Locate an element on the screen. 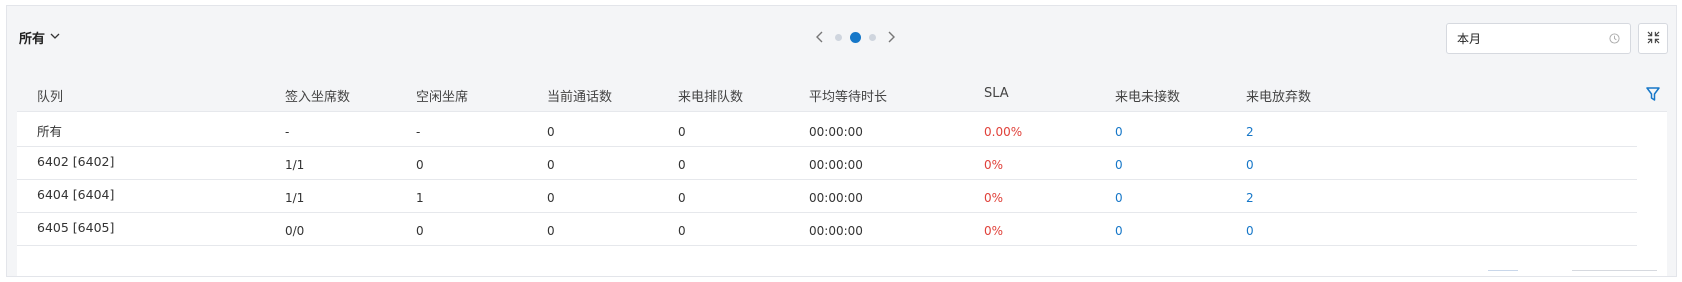  header-avg-wait: 平均等待时长 is located at coordinates (848, 97).